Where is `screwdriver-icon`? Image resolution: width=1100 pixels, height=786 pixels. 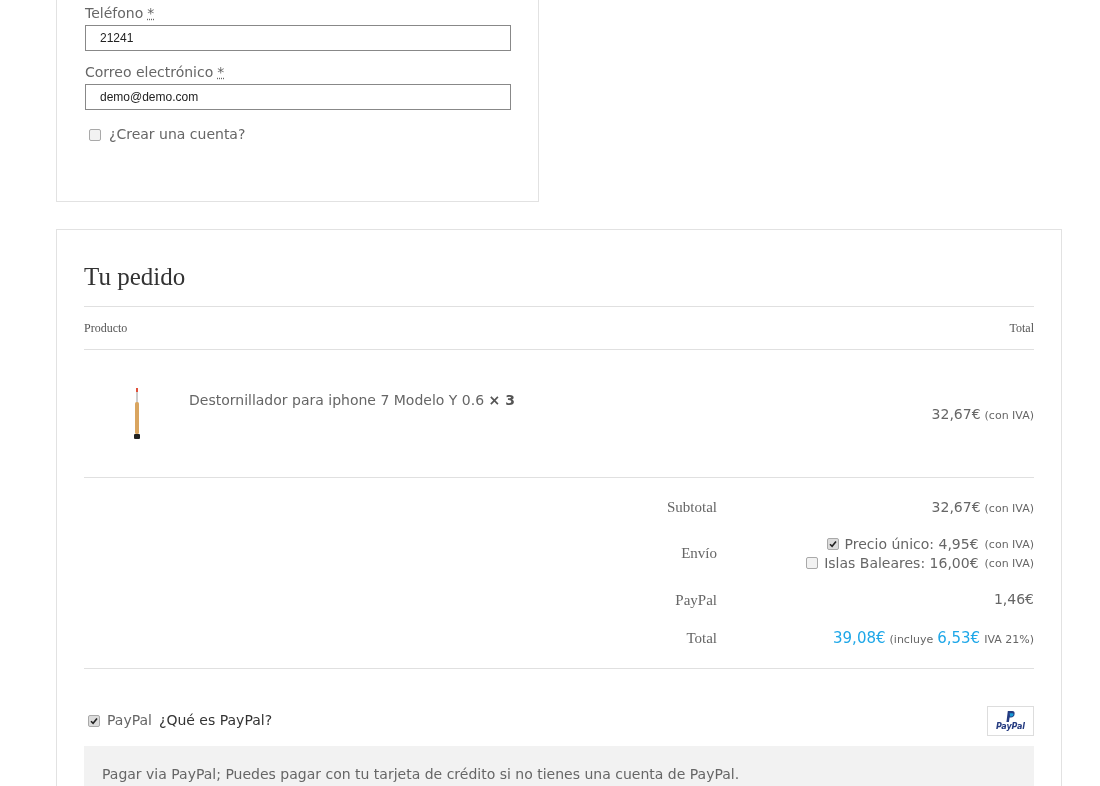 screwdriver-icon is located at coordinates (136, 414).